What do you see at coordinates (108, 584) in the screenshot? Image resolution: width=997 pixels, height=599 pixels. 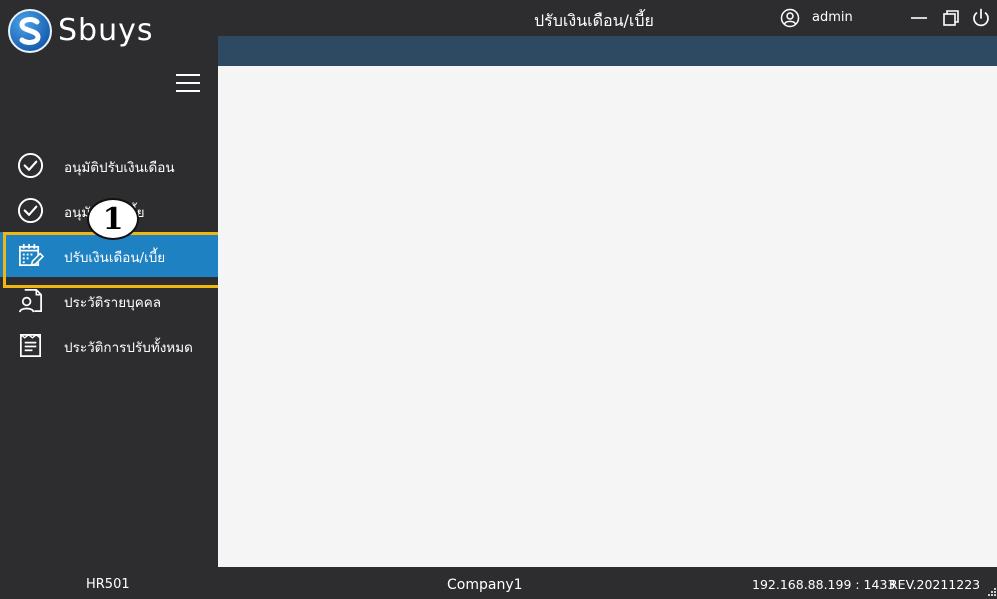 I see `screen-code: HR501` at bounding box center [108, 584].